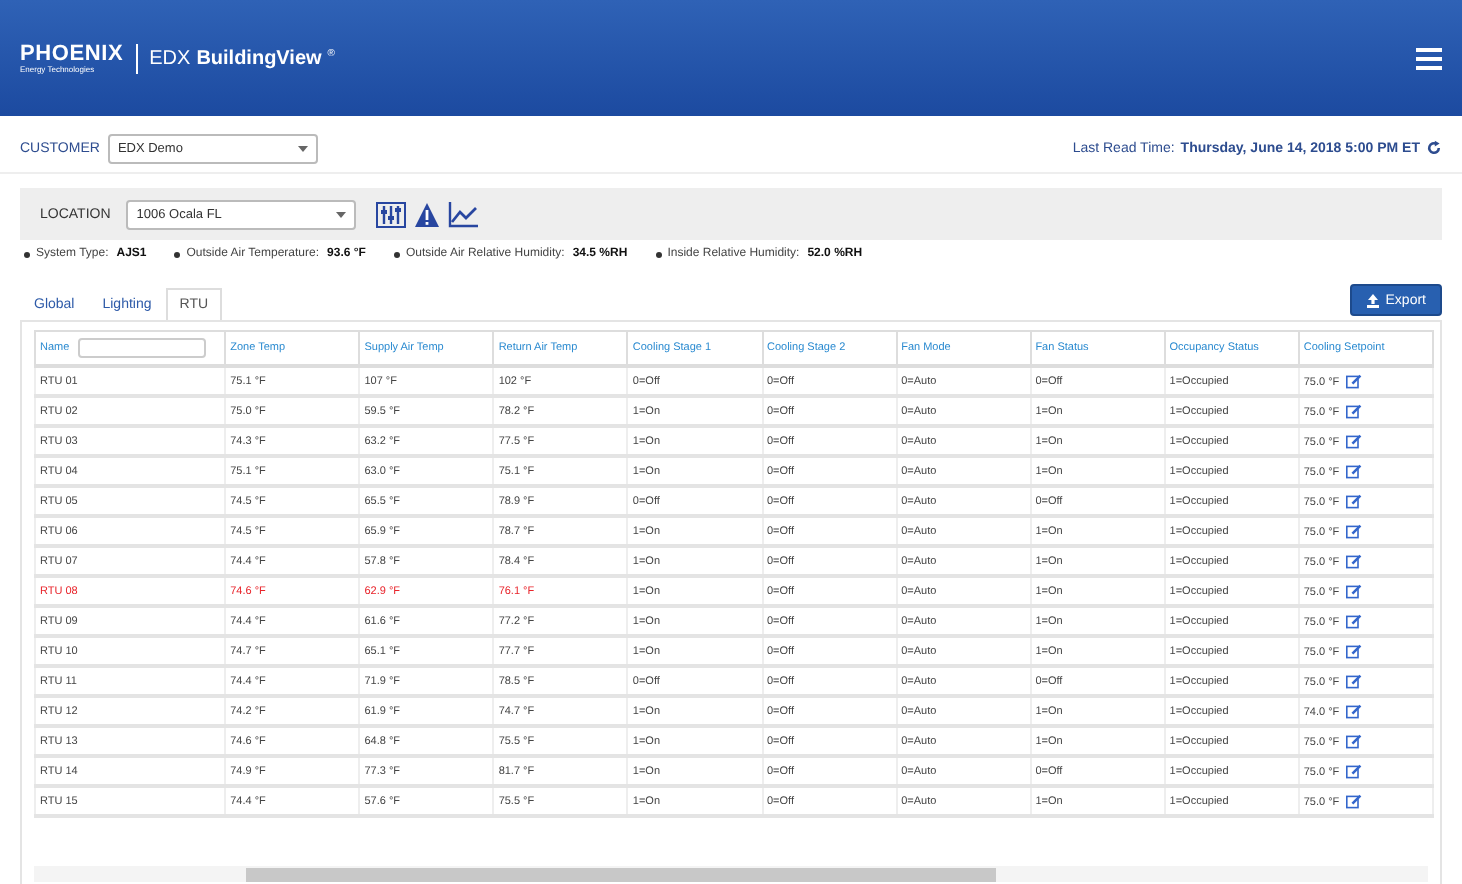 The height and width of the screenshot is (884, 1462). I want to click on product-prefix: EDX, so click(170, 58).